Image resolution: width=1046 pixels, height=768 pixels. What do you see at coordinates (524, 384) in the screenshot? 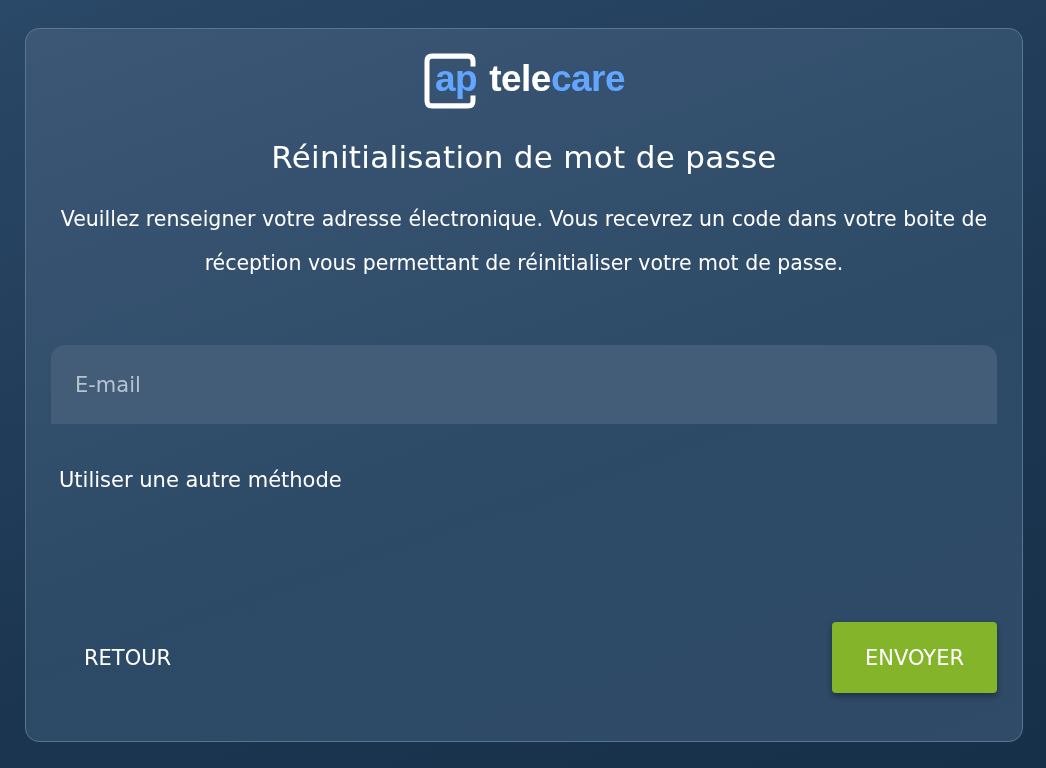
I see `email-field: E-mail` at bounding box center [524, 384].